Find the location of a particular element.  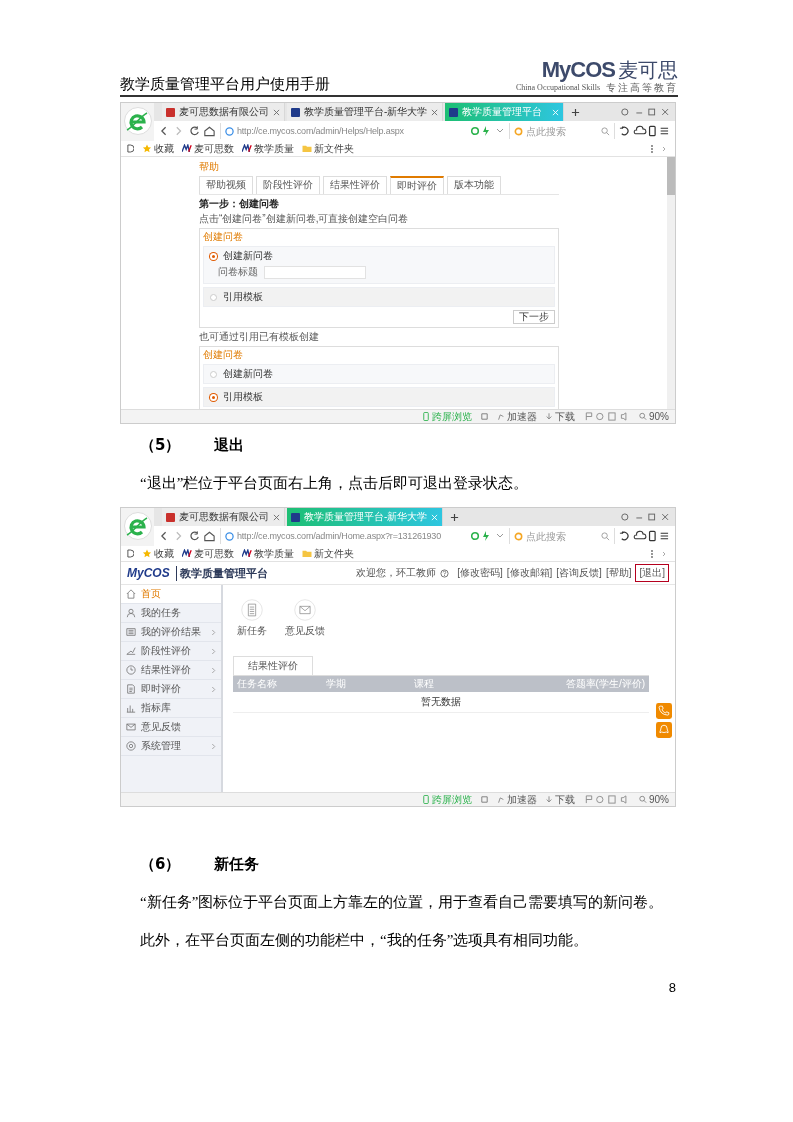

document-icon is located at coordinates (131, 689).